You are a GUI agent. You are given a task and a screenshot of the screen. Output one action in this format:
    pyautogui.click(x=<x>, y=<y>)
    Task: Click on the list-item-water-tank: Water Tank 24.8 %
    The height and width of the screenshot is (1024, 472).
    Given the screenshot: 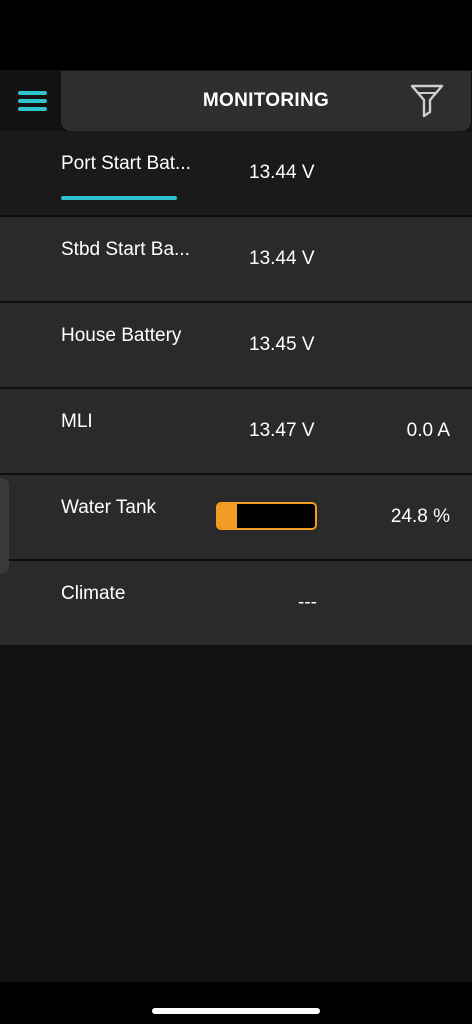 What is the action you would take?
    pyautogui.click(x=236, y=518)
    